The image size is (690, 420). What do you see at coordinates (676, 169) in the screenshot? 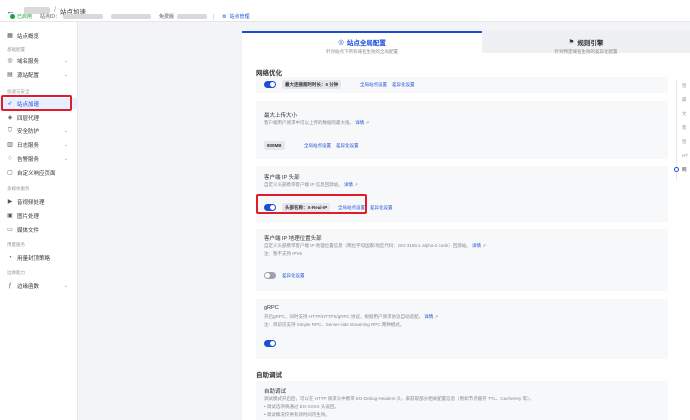
I see `anchor-current-marker` at bounding box center [676, 169].